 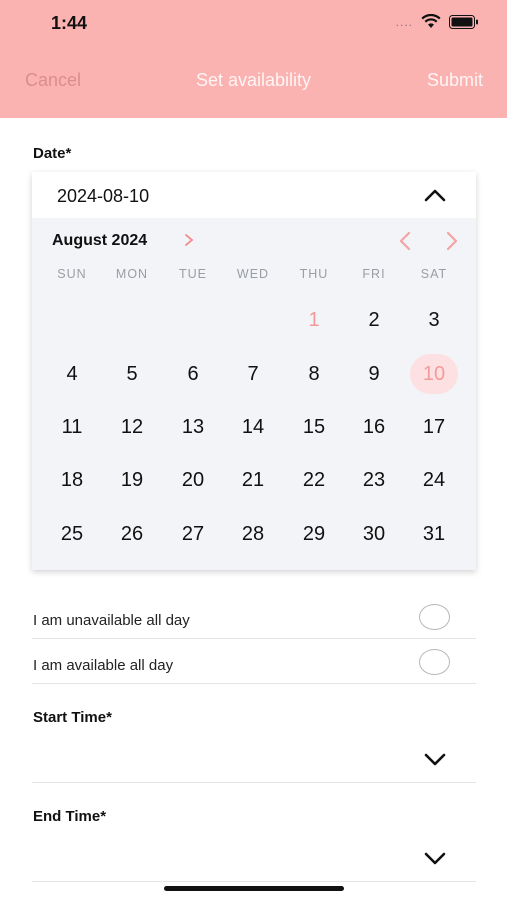 I want to click on calendar-day: 5, so click(x=132, y=374).